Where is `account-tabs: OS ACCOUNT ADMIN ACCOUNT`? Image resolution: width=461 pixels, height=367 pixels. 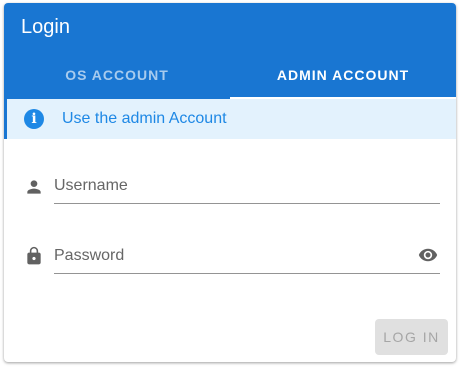 account-tabs: OS ACCOUNT ADMIN ACCOUNT is located at coordinates (230, 75).